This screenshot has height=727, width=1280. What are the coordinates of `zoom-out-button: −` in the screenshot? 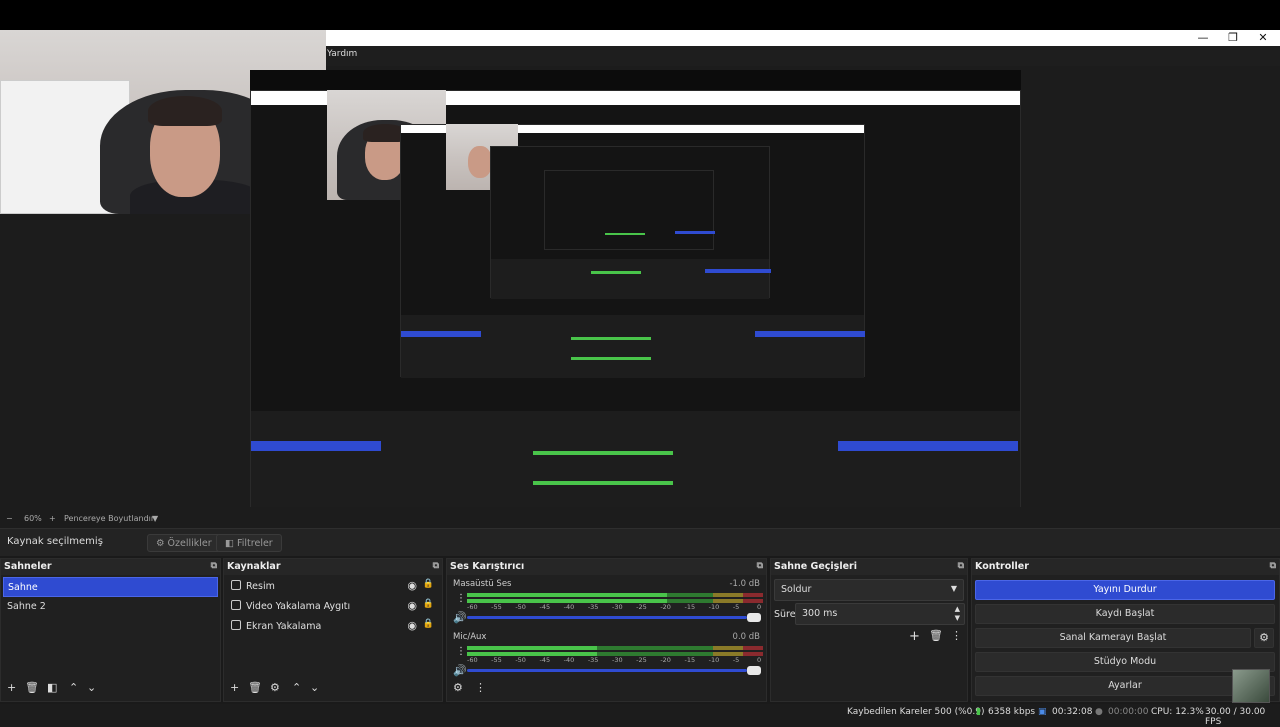 It's located at (9, 518).